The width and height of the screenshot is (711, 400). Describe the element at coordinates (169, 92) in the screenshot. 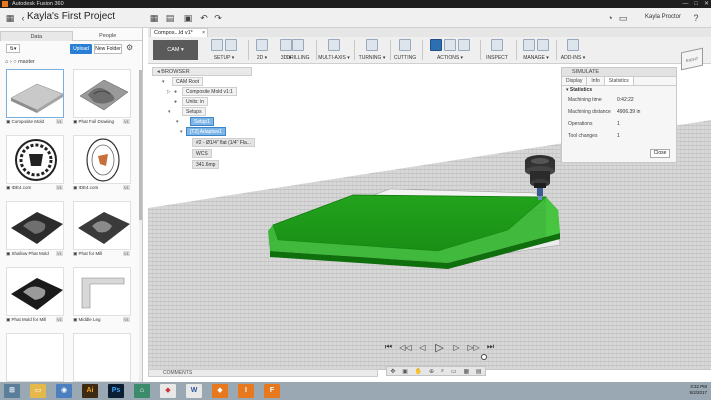

I see `collapse-arrow-icon: ▷` at that location.